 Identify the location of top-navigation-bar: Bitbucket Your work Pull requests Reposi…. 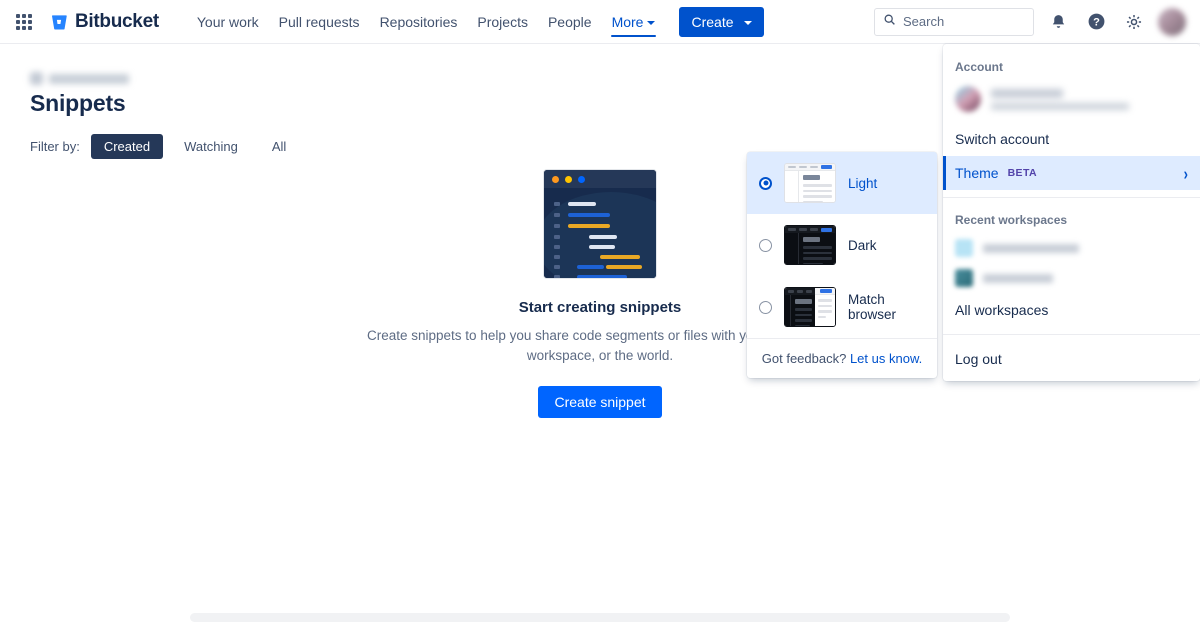
(600, 22).